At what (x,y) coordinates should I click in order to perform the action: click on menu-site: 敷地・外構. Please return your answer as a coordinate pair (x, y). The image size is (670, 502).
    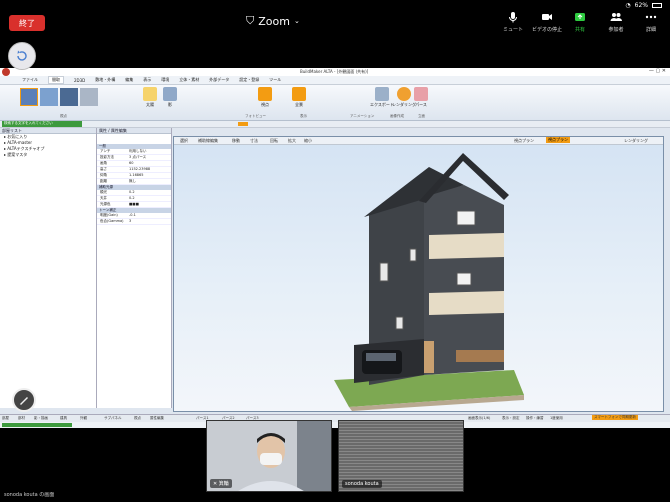
    Looking at the image, I should click on (105, 80).